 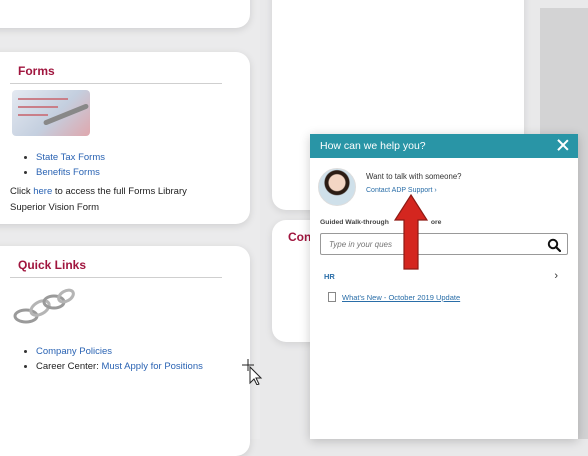 What do you see at coordinates (337, 187) in the screenshot?
I see `avatar` at bounding box center [337, 187].